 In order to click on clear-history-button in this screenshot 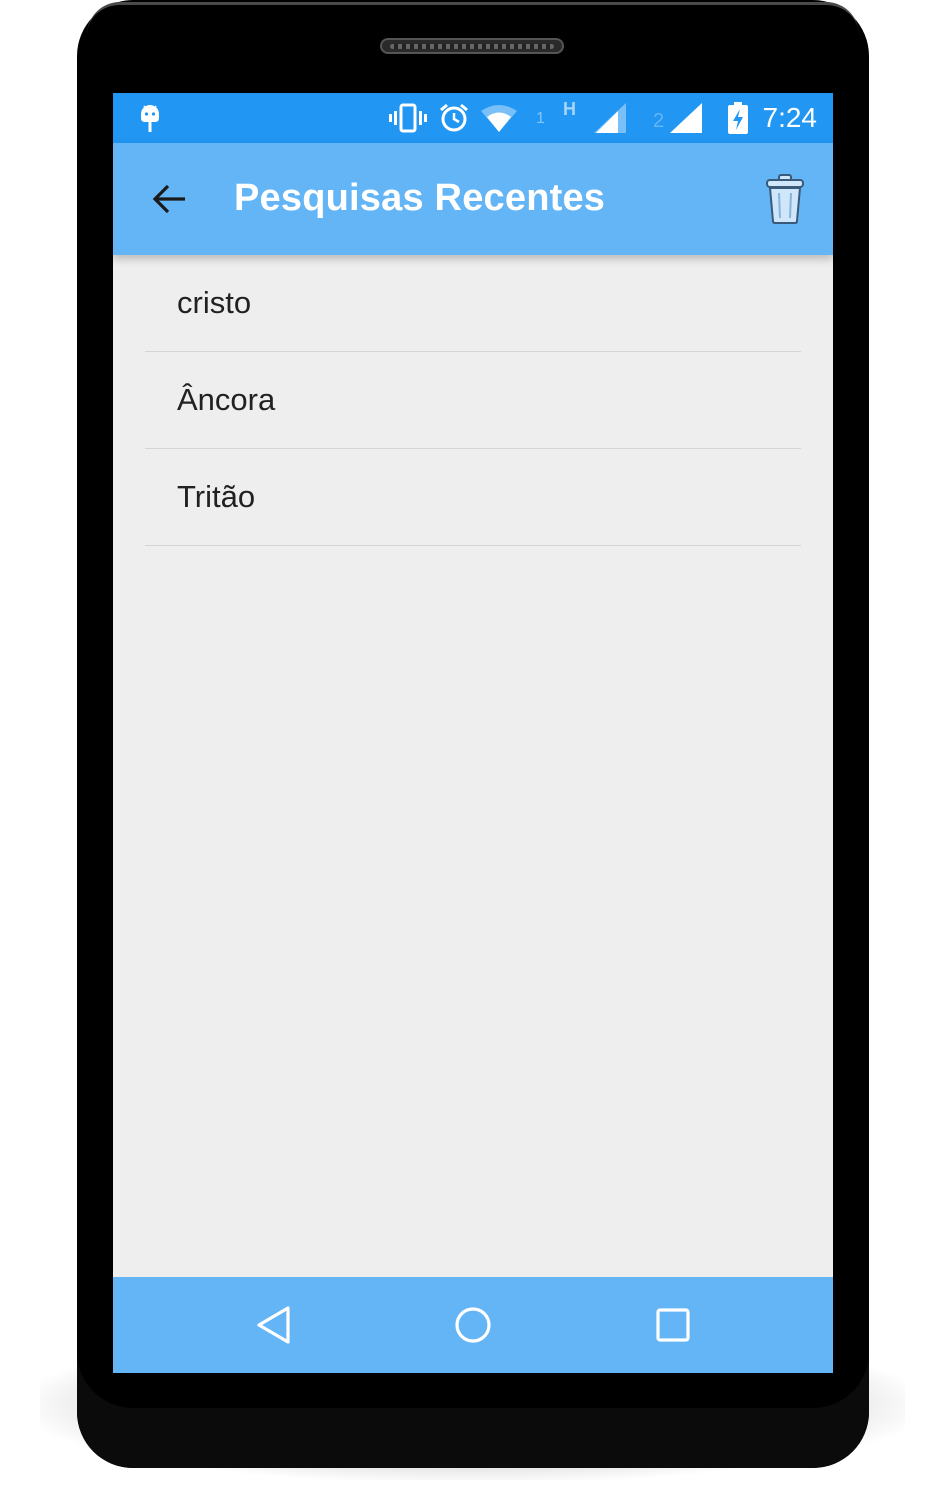, I will do `click(785, 199)`.